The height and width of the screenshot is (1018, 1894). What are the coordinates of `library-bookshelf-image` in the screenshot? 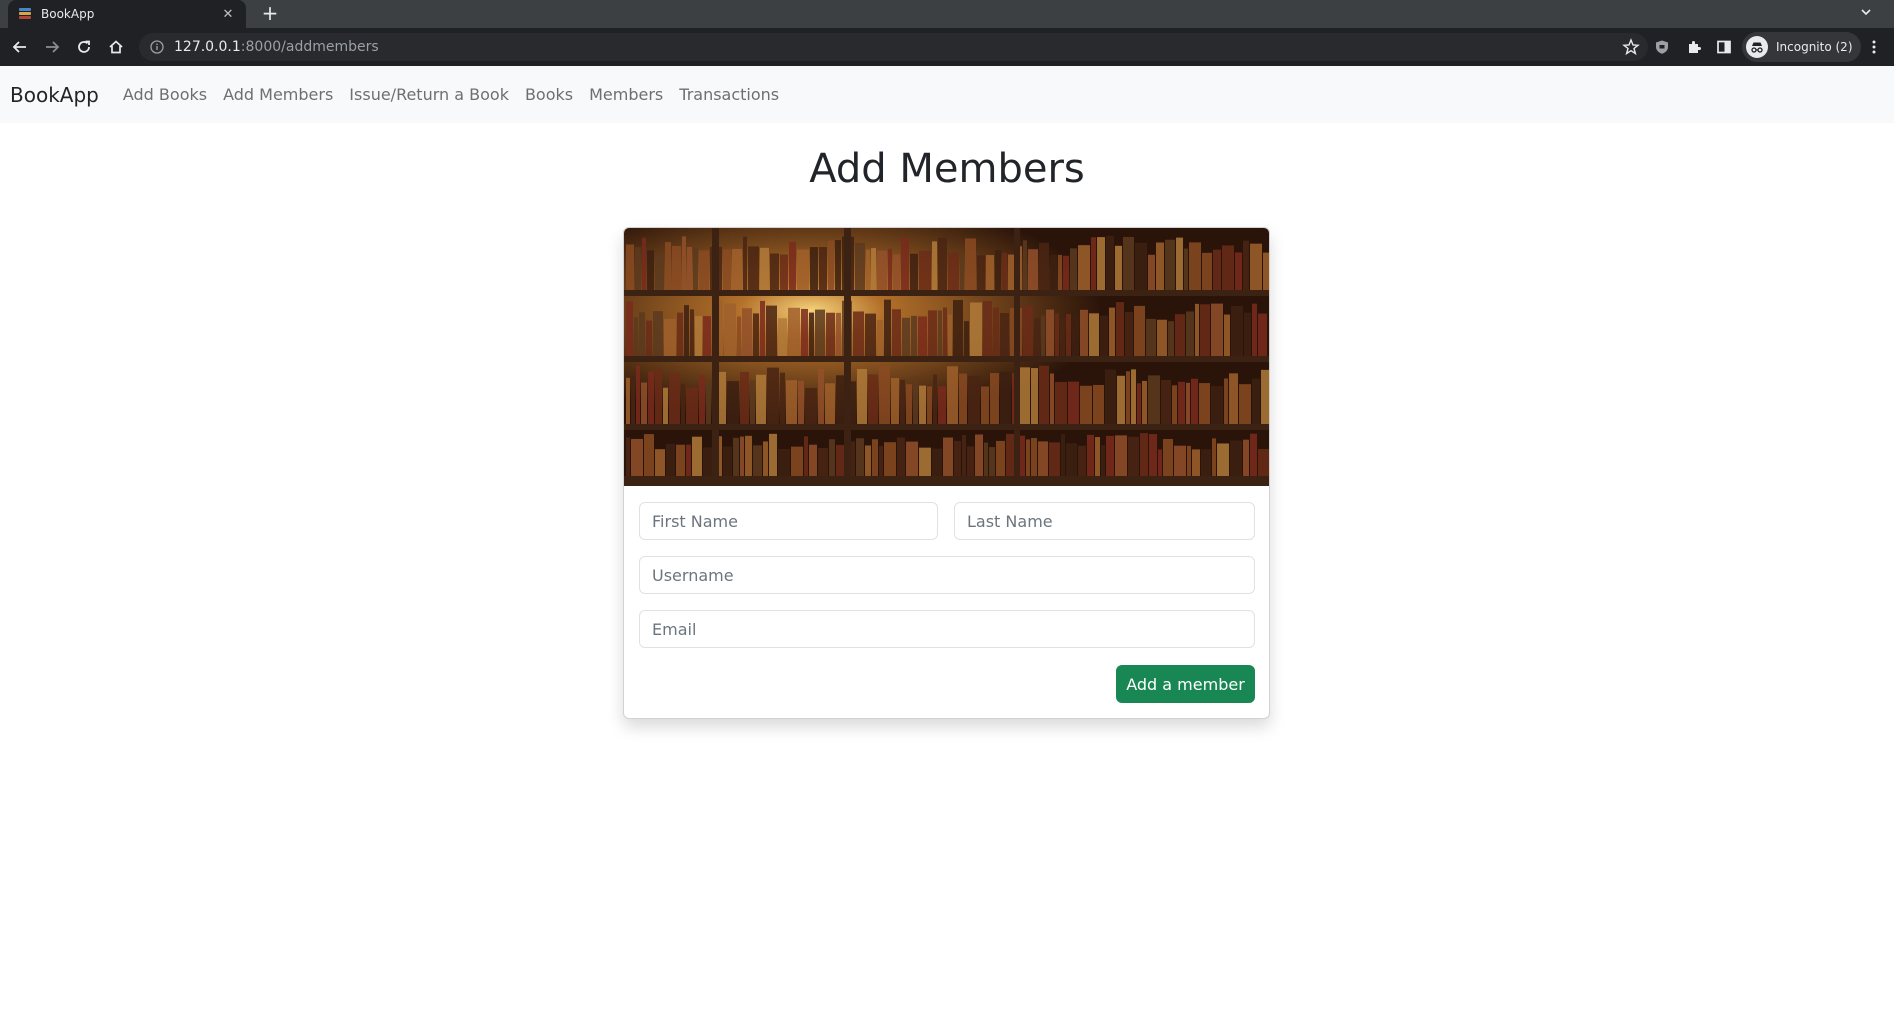 It's located at (946, 357).